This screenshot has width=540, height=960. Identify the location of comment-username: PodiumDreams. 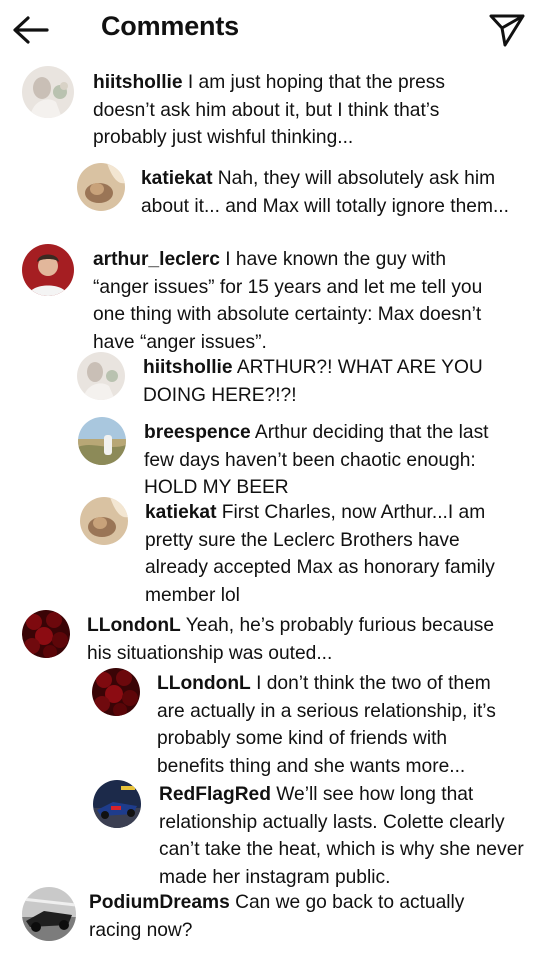
(159, 902).